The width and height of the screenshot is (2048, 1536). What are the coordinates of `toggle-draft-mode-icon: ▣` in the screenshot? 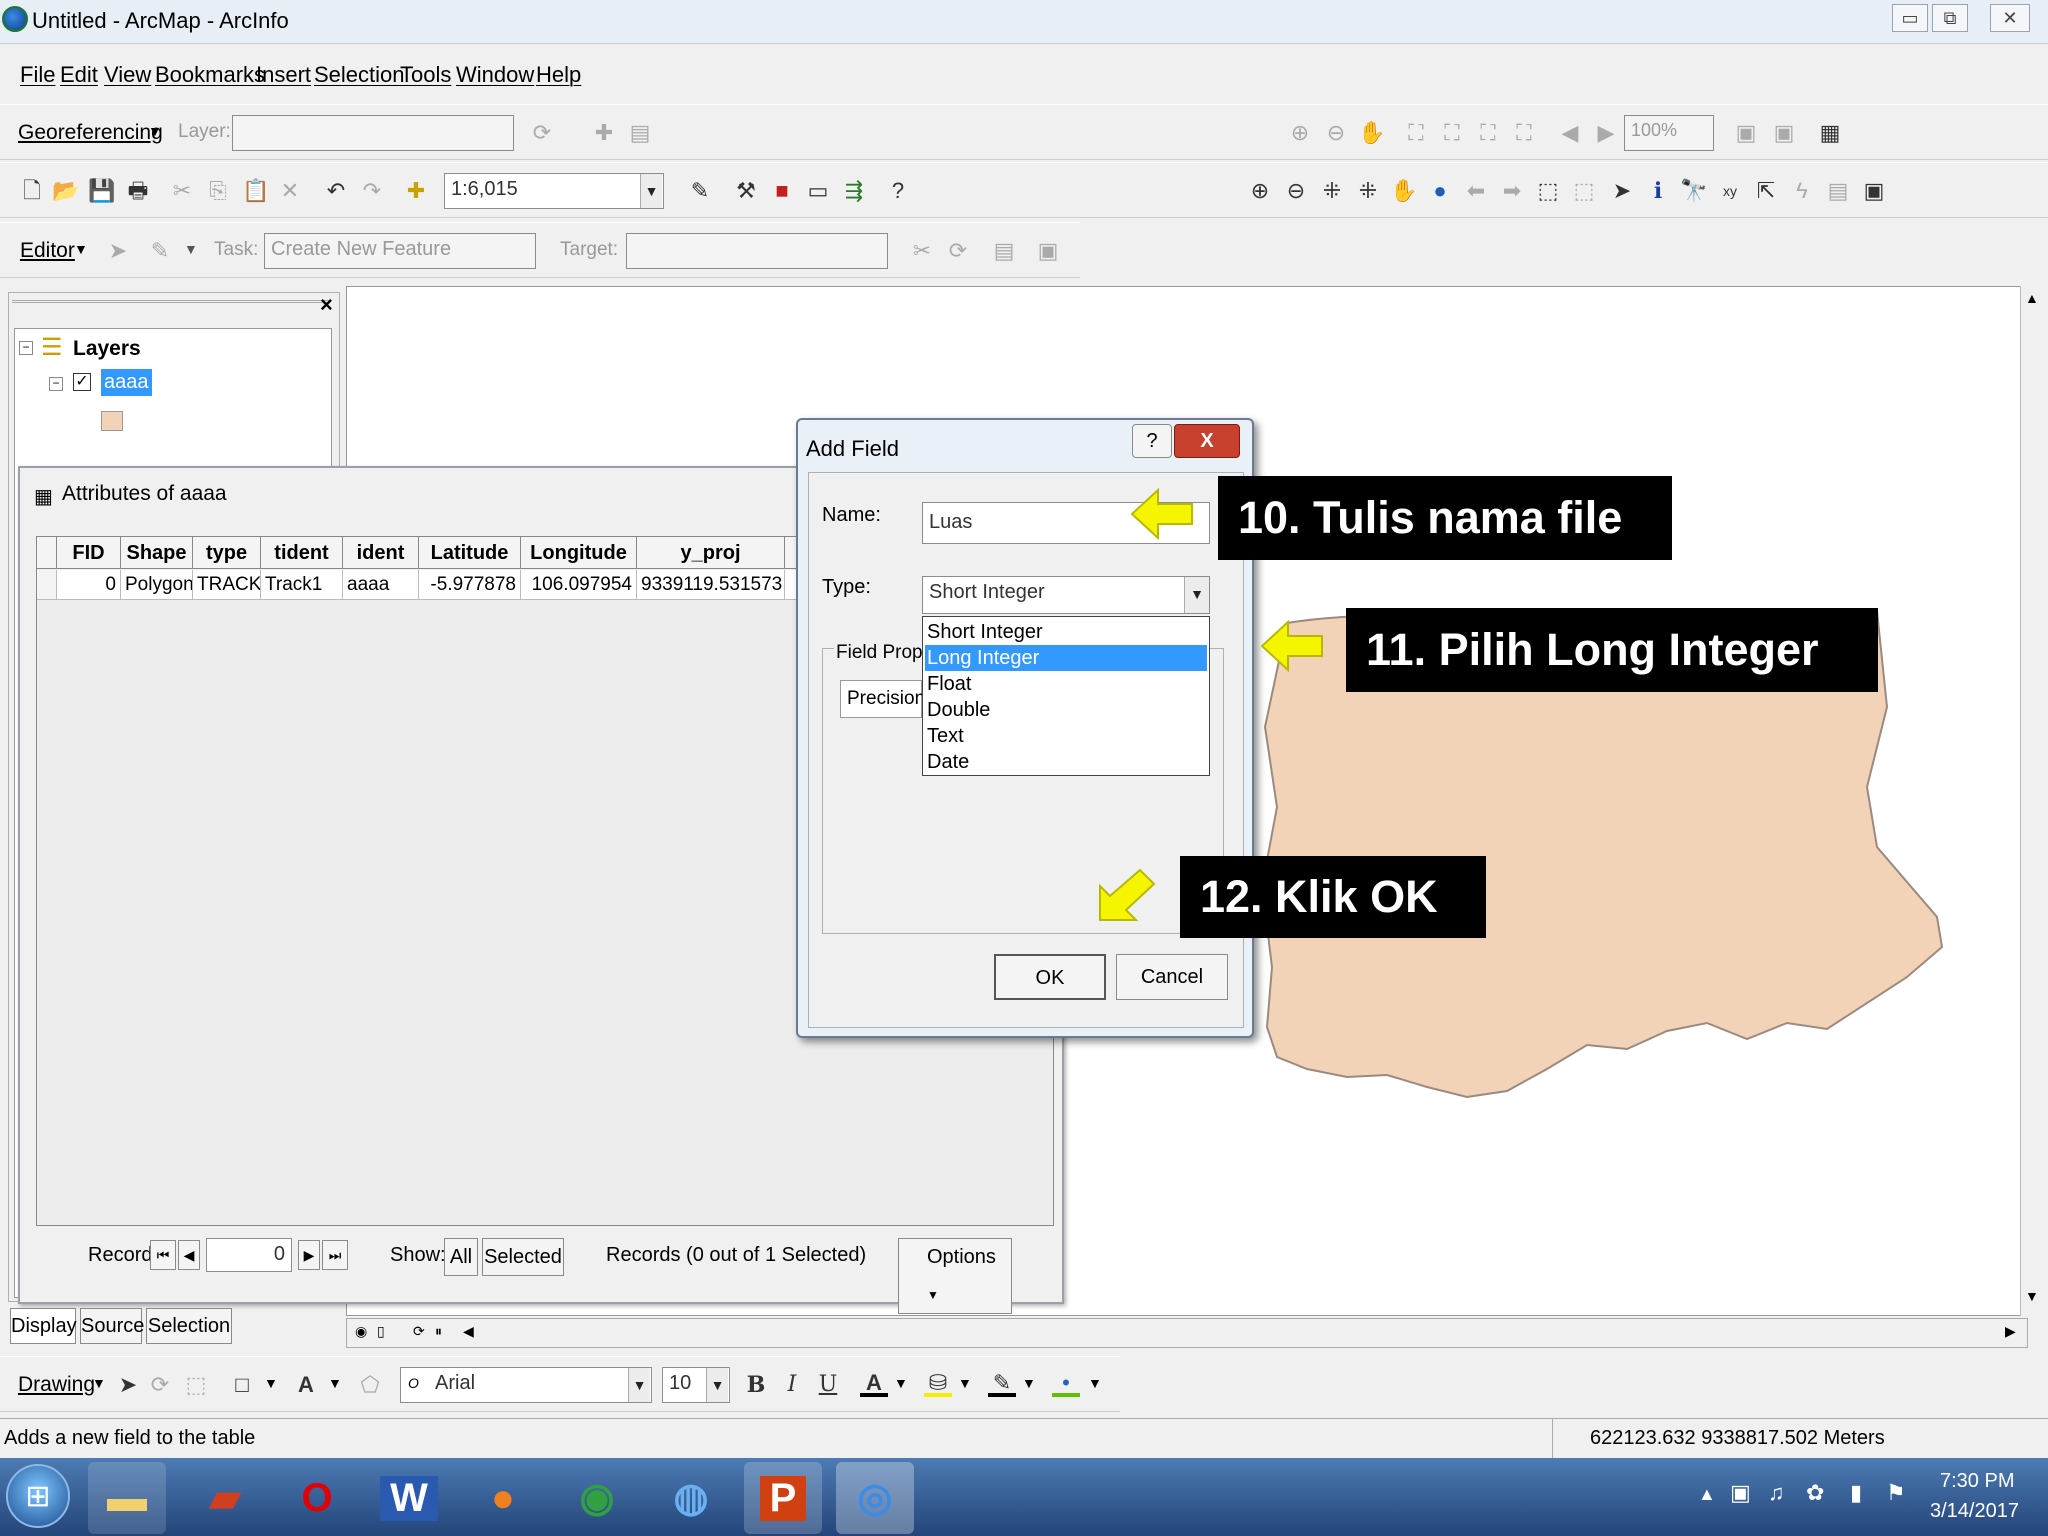 It's located at (1746, 133).